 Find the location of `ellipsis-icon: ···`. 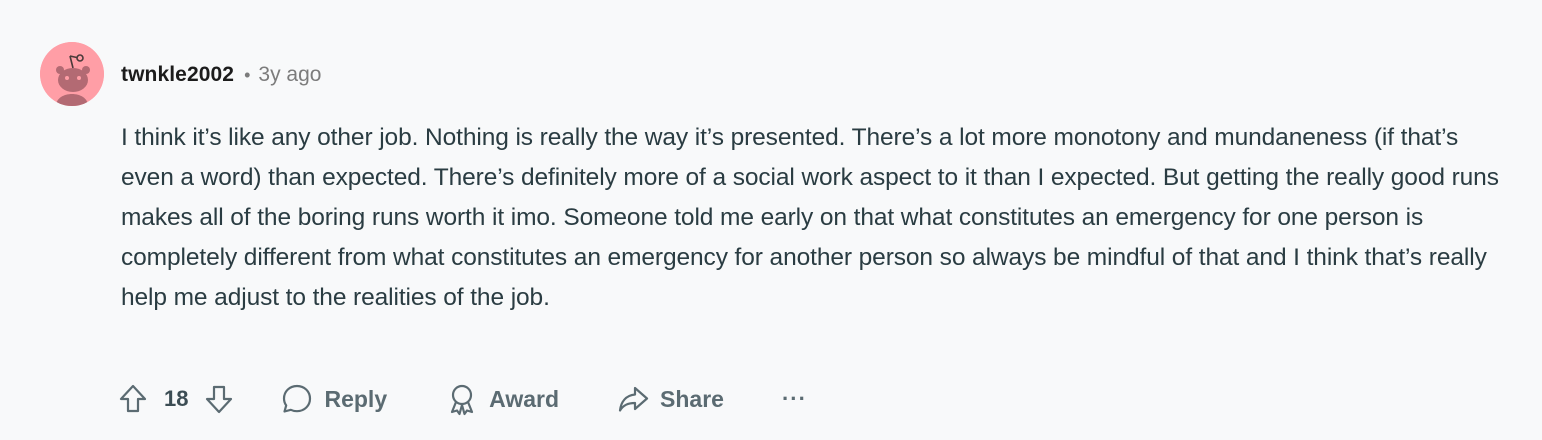

ellipsis-icon: ··· is located at coordinates (794, 398).